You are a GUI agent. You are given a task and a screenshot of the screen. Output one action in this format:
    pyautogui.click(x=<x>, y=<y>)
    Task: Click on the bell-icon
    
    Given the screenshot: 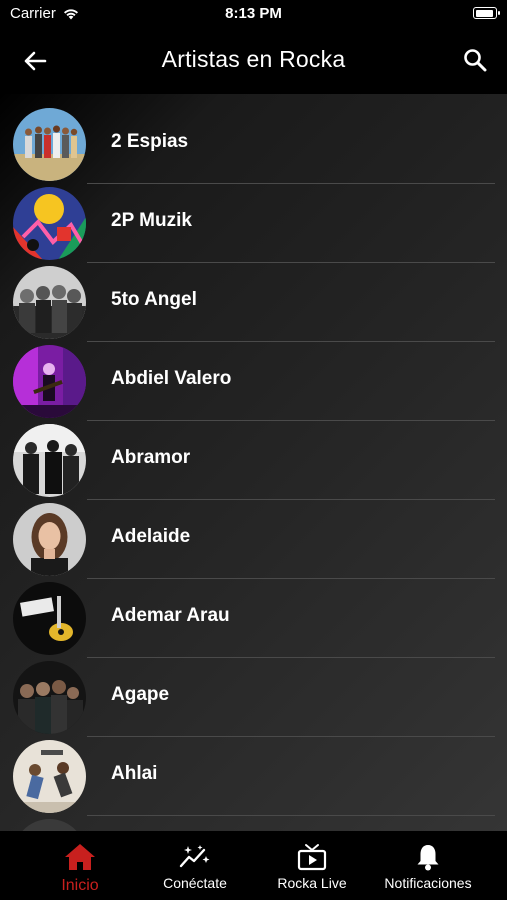 What is the action you would take?
    pyautogui.click(x=428, y=858)
    